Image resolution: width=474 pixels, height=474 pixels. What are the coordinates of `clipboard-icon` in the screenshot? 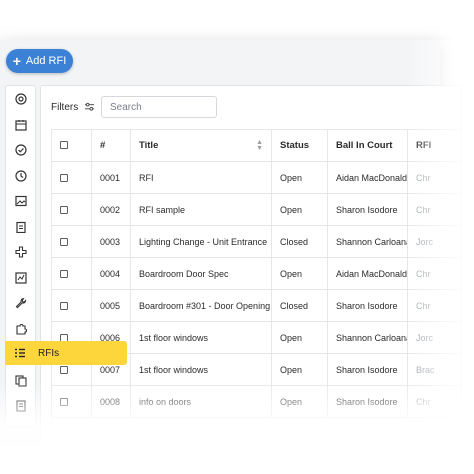 It's located at (20, 227).